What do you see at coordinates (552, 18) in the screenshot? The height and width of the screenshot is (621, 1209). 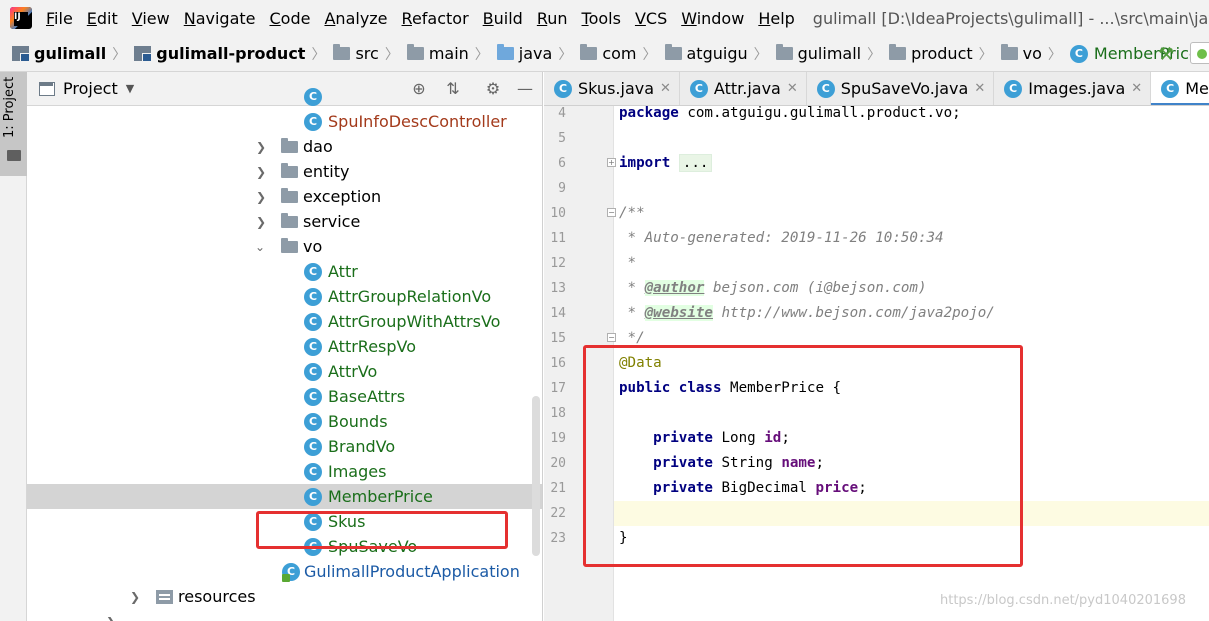 I see `menu-run: Run` at bounding box center [552, 18].